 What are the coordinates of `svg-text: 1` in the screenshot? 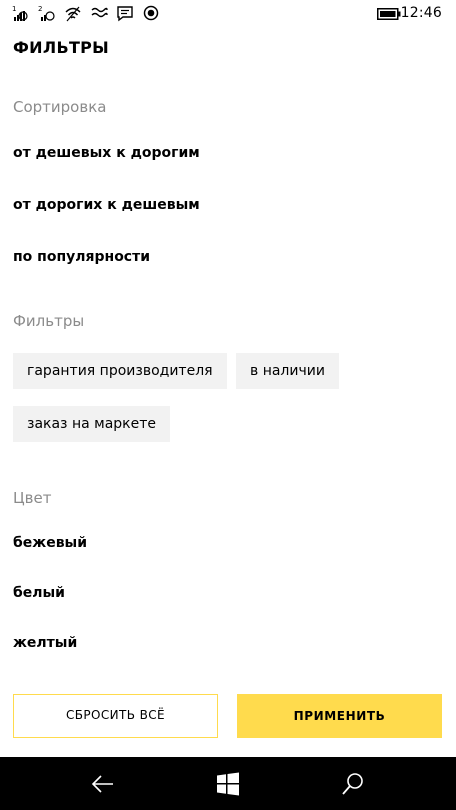 It's located at (14, 9).